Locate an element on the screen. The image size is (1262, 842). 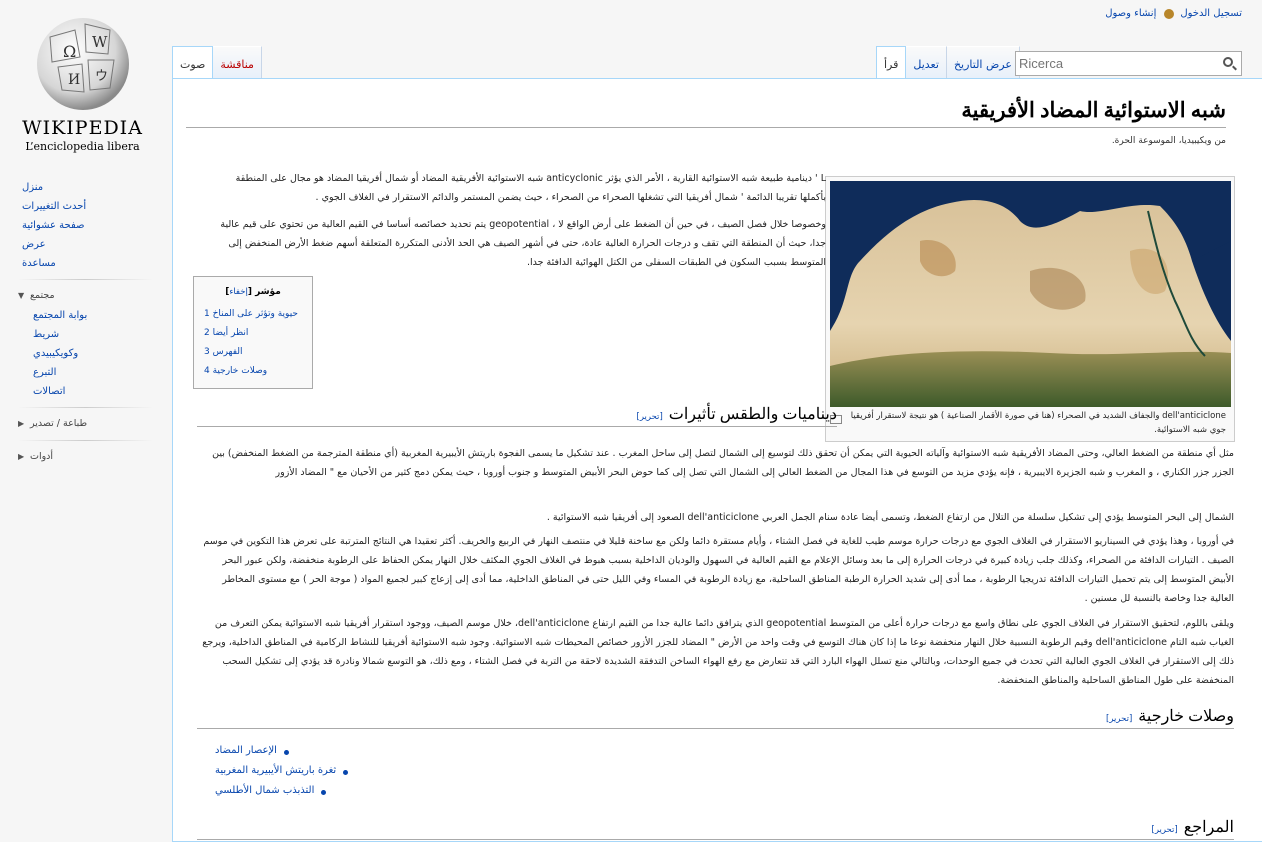
toc-label: وصلات خارجية is located at coordinates (240, 371).